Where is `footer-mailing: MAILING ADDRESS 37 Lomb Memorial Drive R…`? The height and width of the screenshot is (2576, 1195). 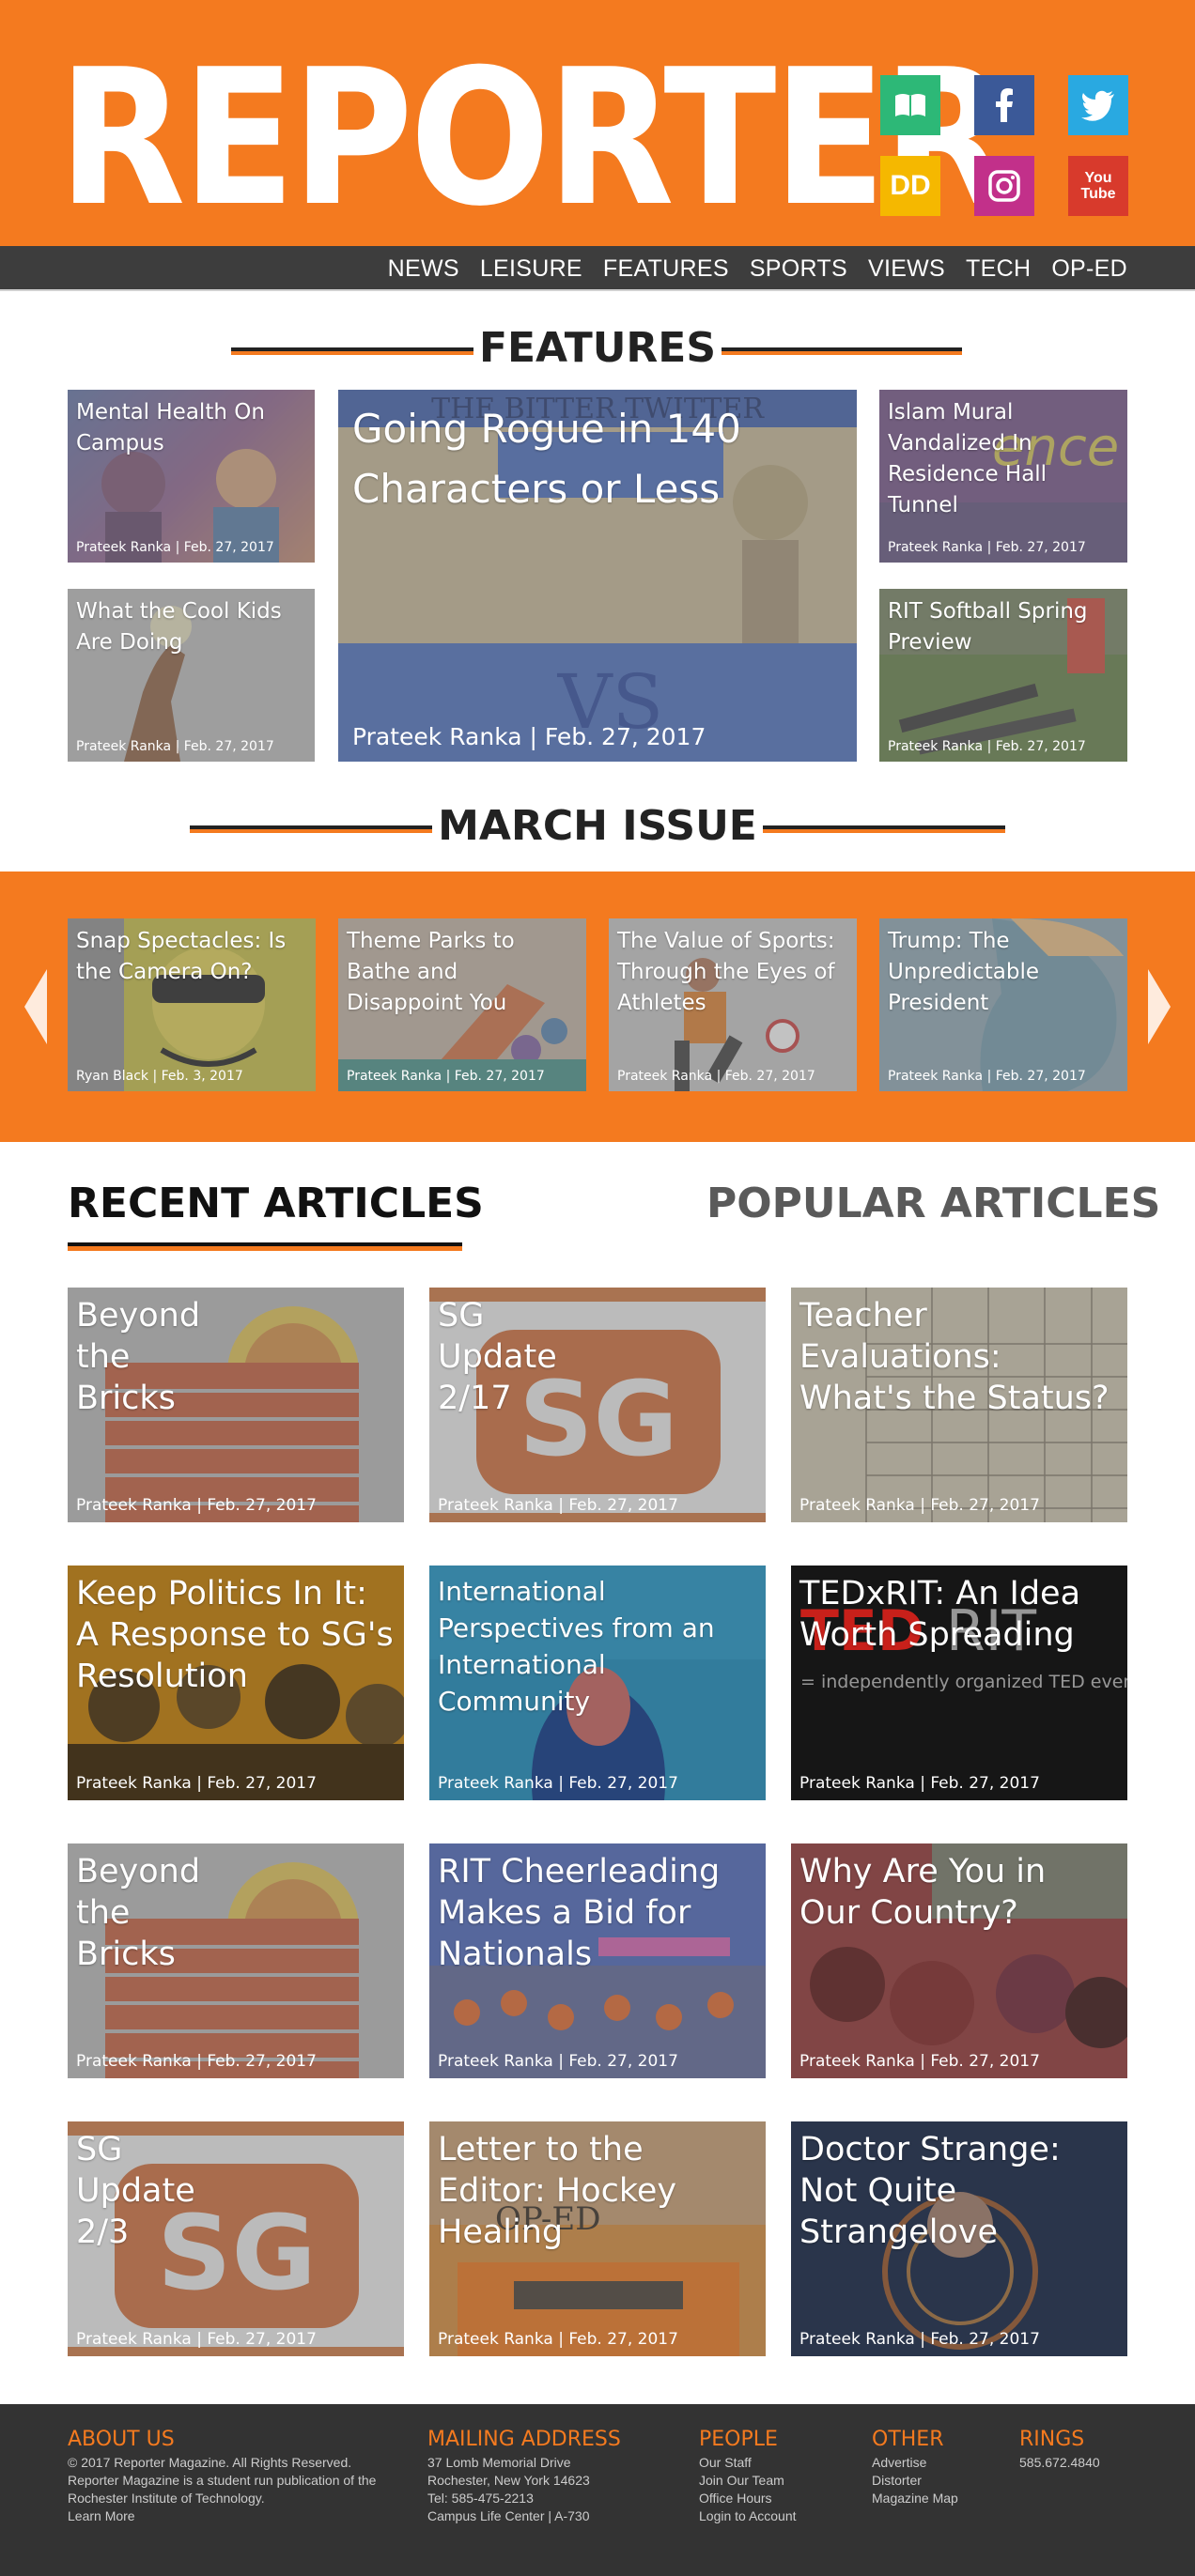 footer-mailing: MAILING ADDRESS 37 Lomb Memorial Drive R… is located at coordinates (549, 2476).